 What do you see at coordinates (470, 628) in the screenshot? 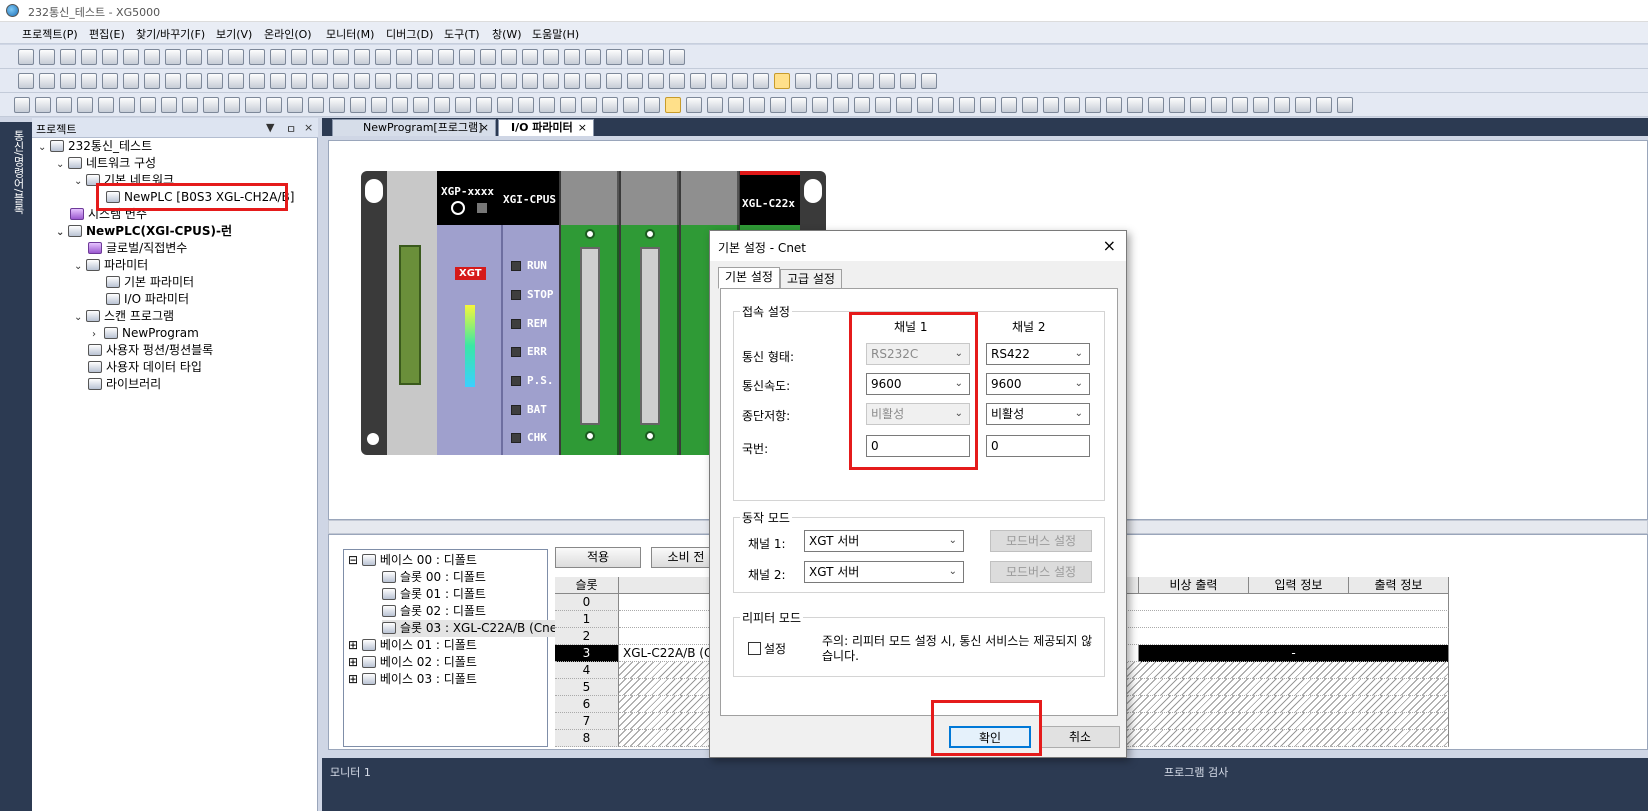
I see `tree-slot-03: 슬롯 03 : XGL-C22A/B (Cne` at bounding box center [470, 628].